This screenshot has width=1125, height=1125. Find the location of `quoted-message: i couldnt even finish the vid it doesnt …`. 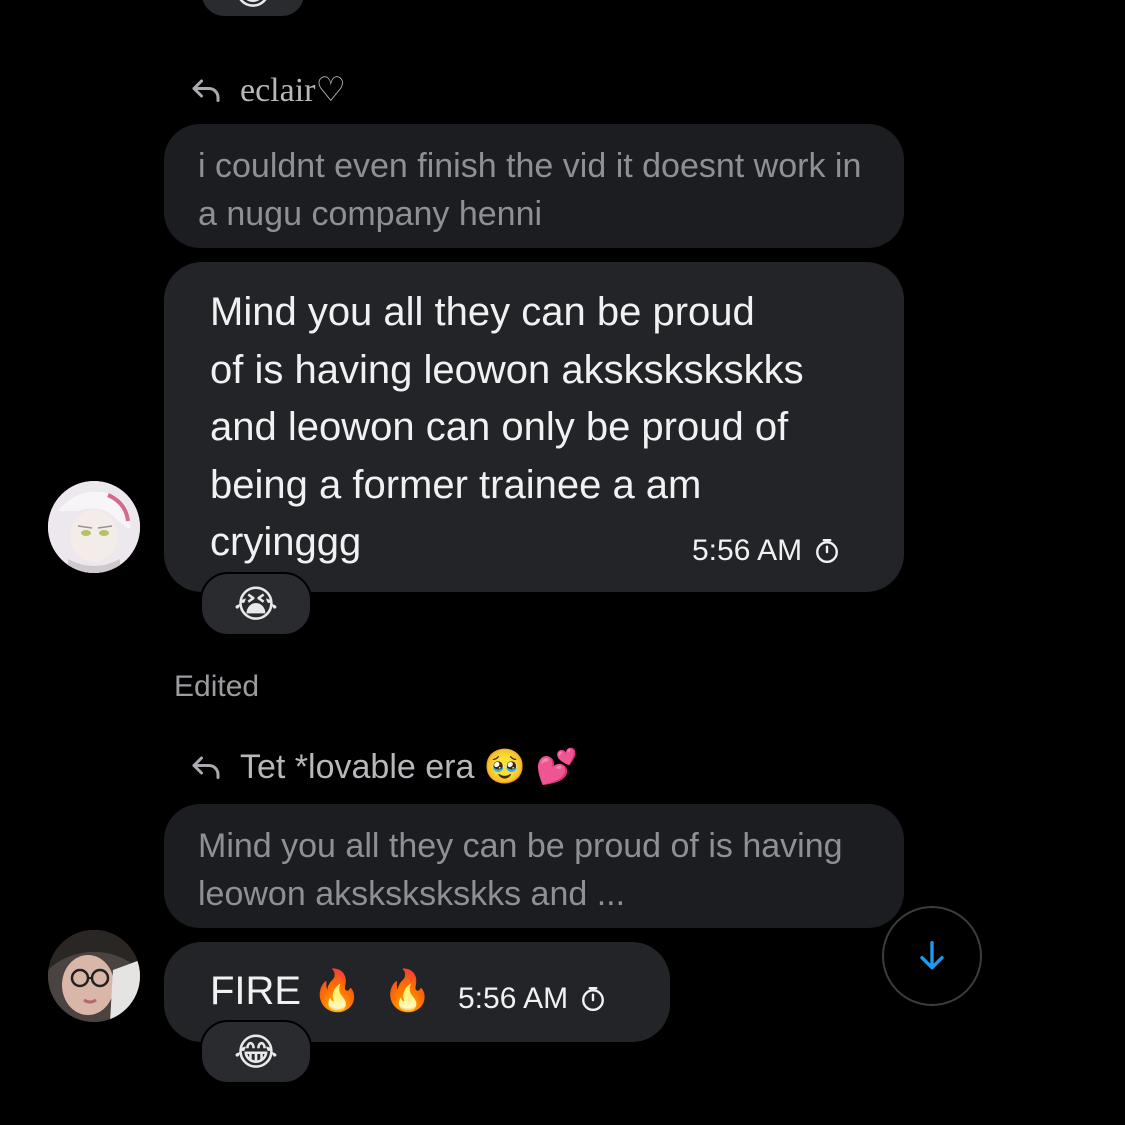

quoted-message: i couldnt even finish the vid it doesnt … is located at coordinates (534, 186).